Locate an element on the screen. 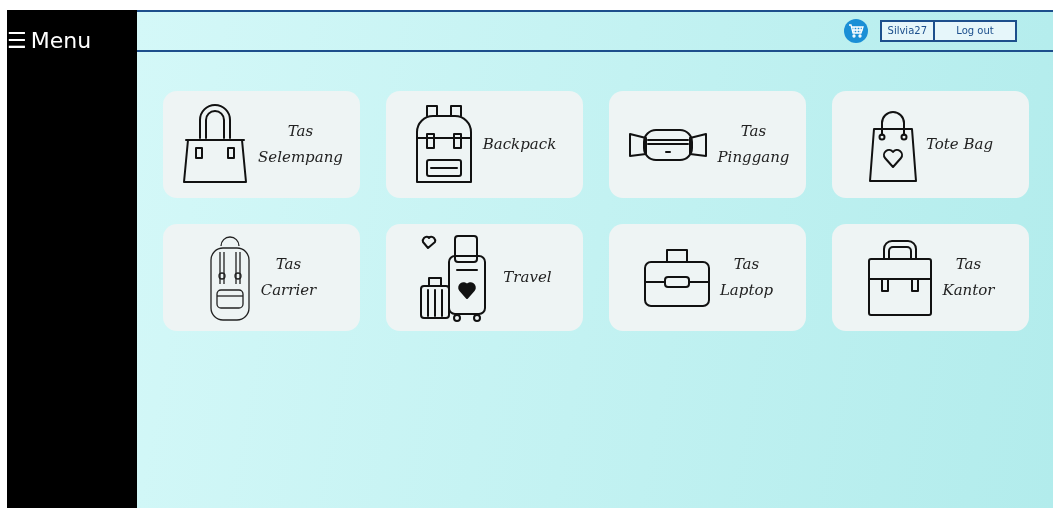 This screenshot has width=1053, height=508. cart-icon is located at coordinates (855, 31).